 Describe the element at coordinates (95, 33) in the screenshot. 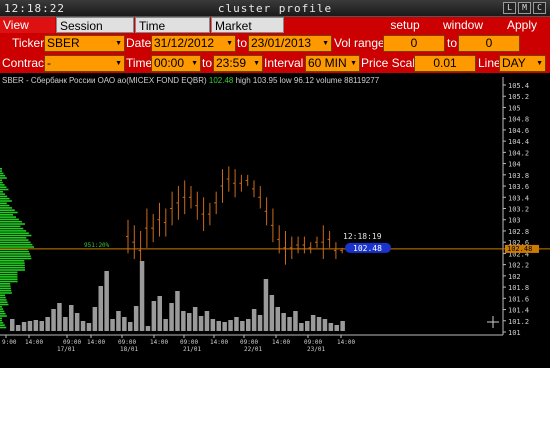

I see `tab-session-hours: Session Hours` at that location.